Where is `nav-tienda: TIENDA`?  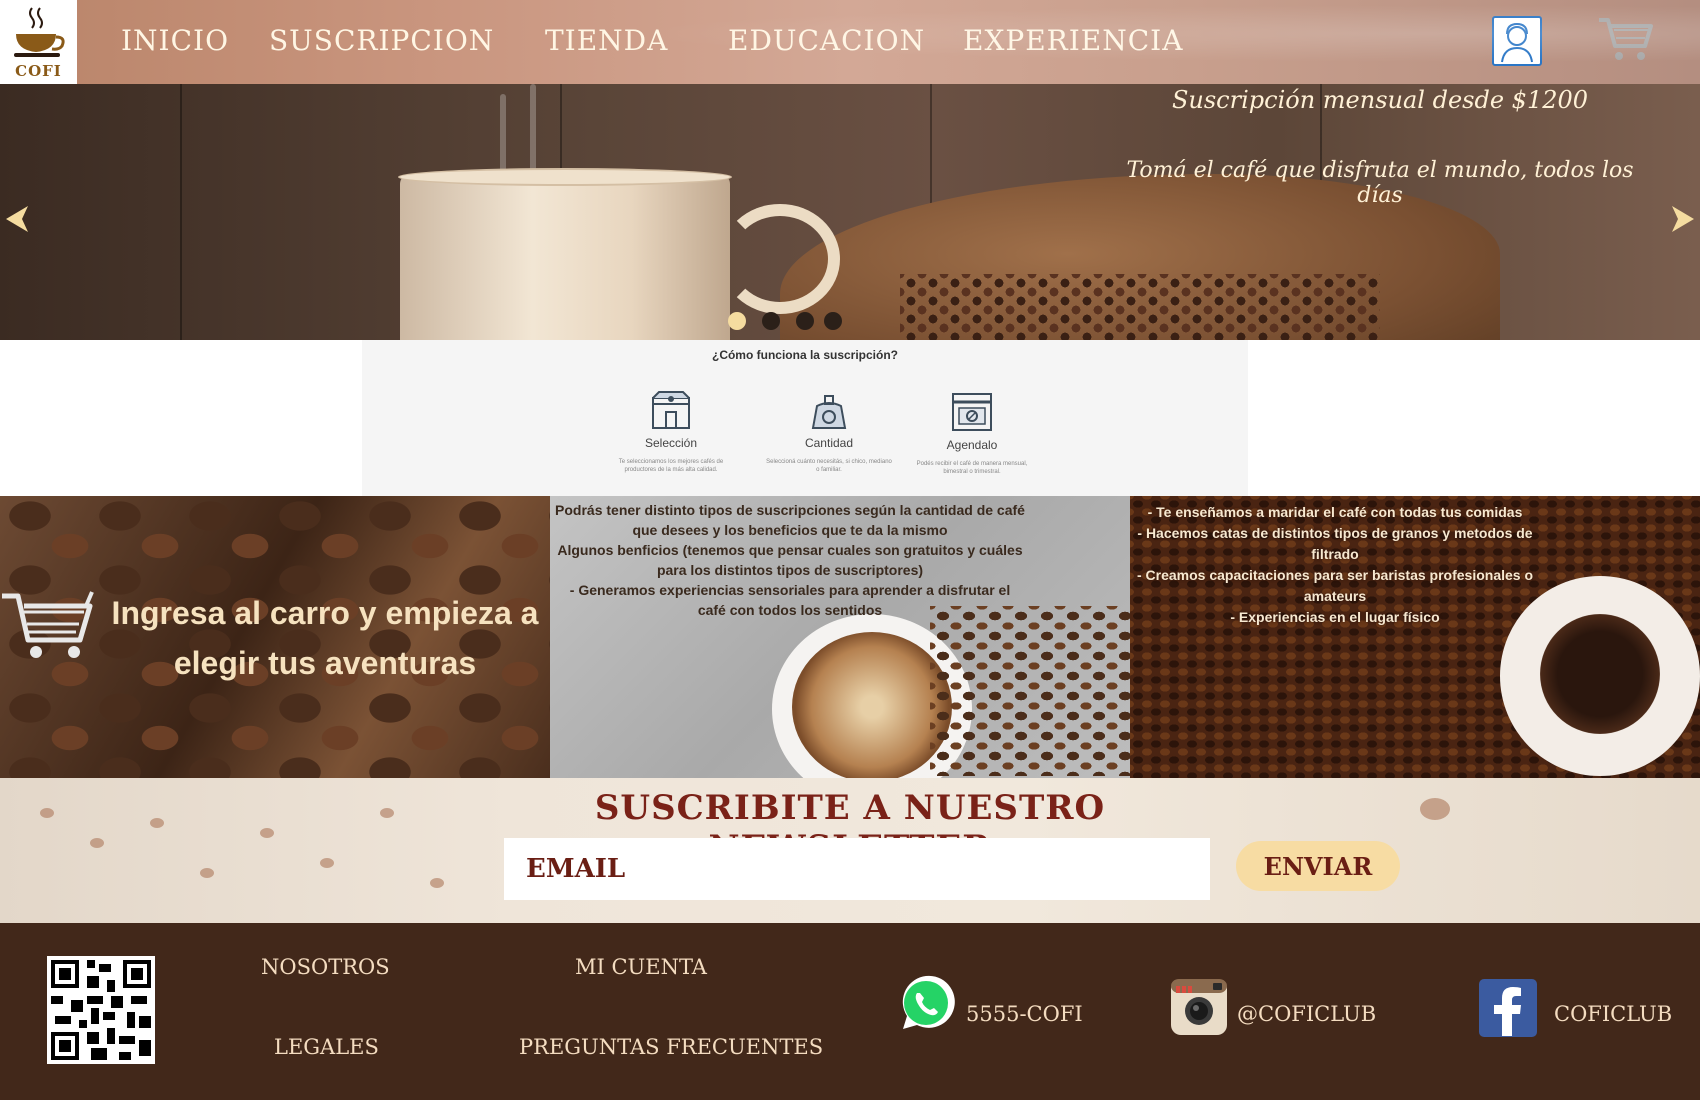 nav-tienda: TIENDA is located at coordinates (606, 40).